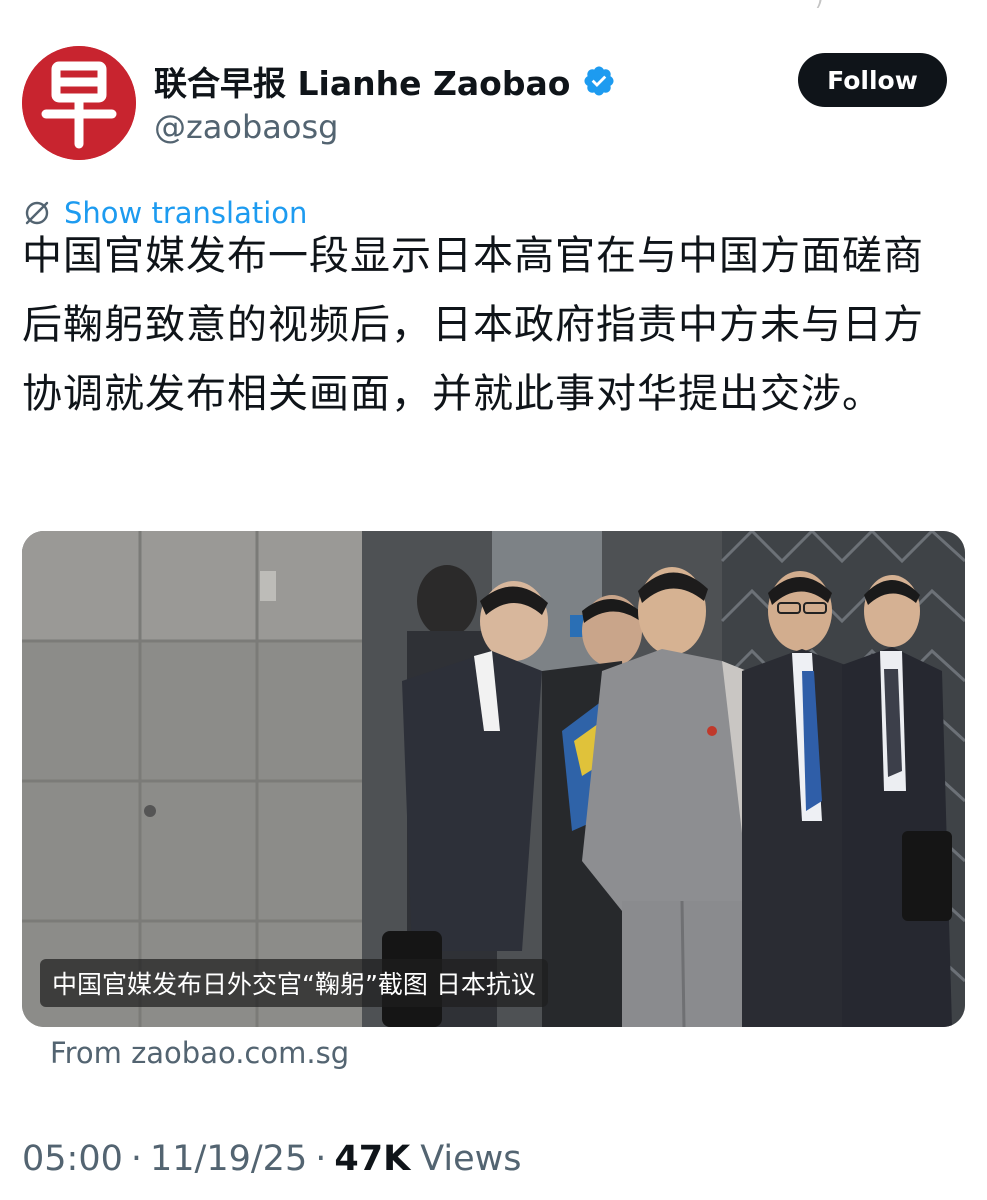 This screenshot has height=1200, width=987. What do you see at coordinates (294, 983) in the screenshot?
I see `media-caption: 中国官媒发布日外交官“鞠躬”截图 日本抗议` at bounding box center [294, 983].